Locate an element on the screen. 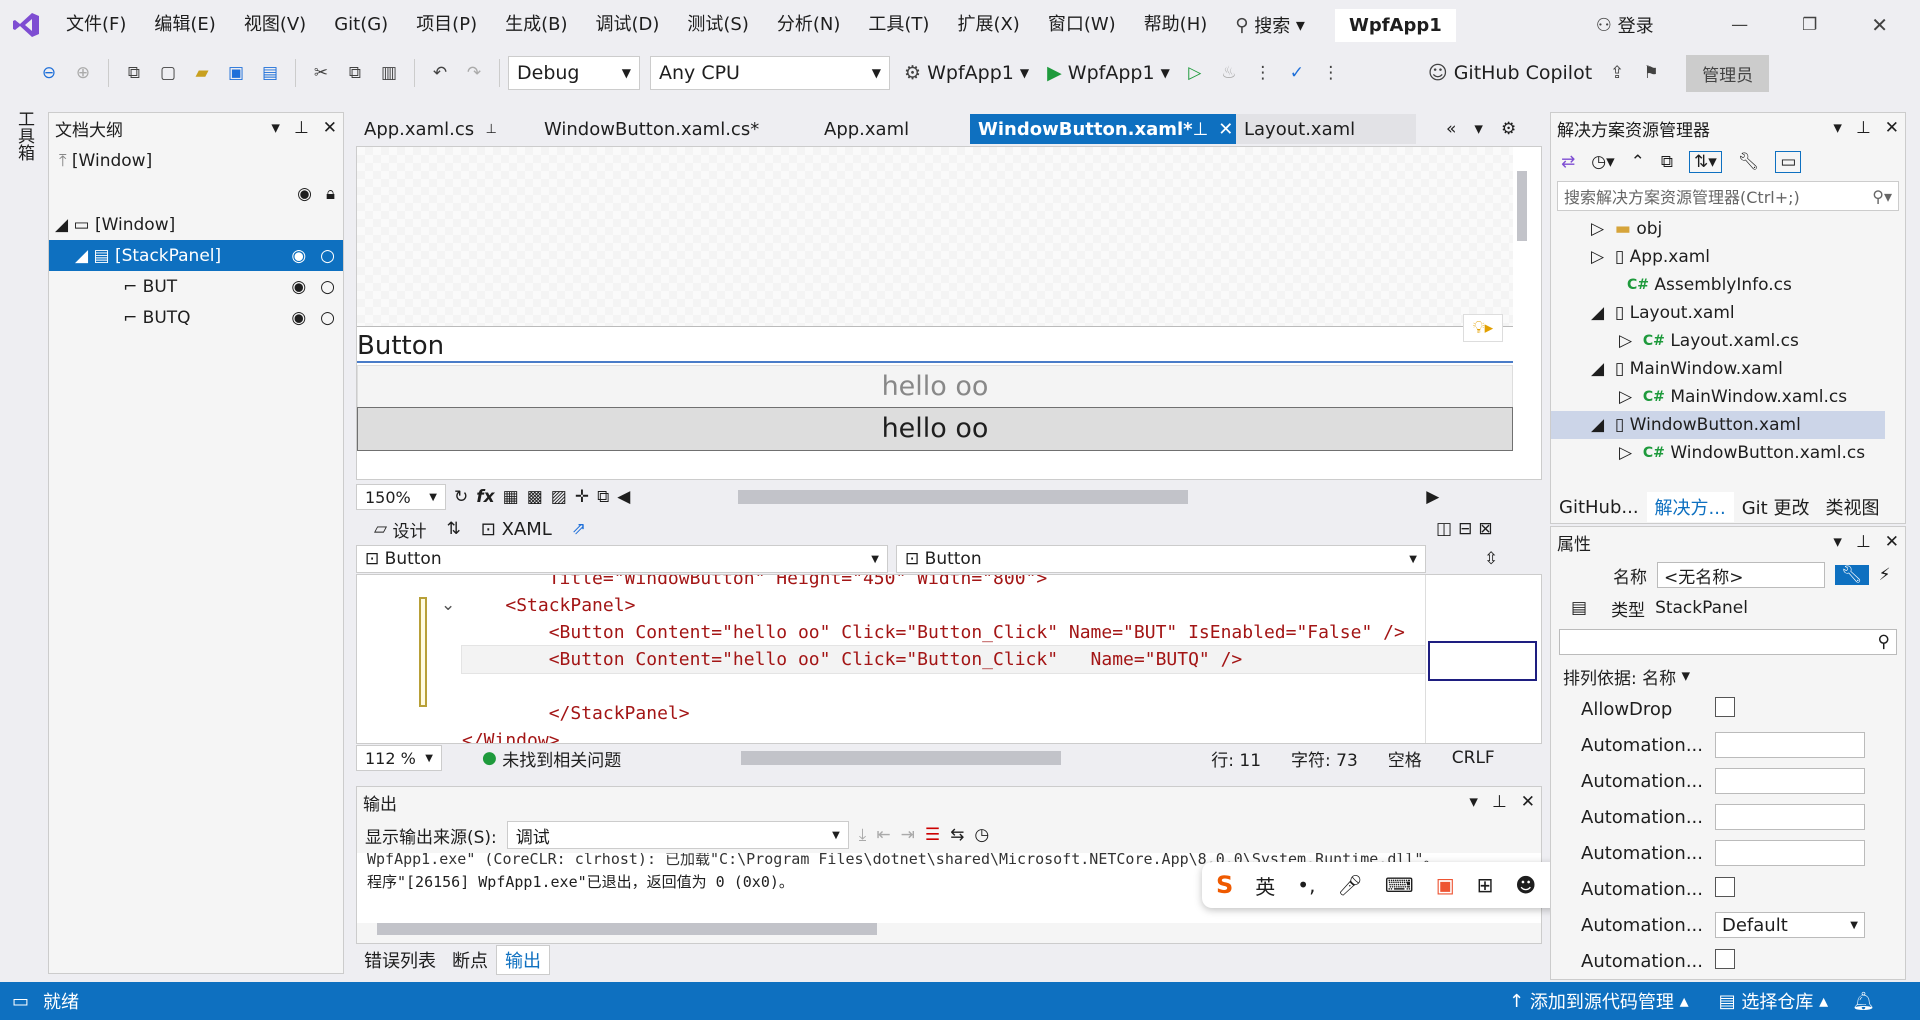 The height and width of the screenshot is (1020, 1920). split-editor-icon: ⇳ is located at coordinates (1491, 559).